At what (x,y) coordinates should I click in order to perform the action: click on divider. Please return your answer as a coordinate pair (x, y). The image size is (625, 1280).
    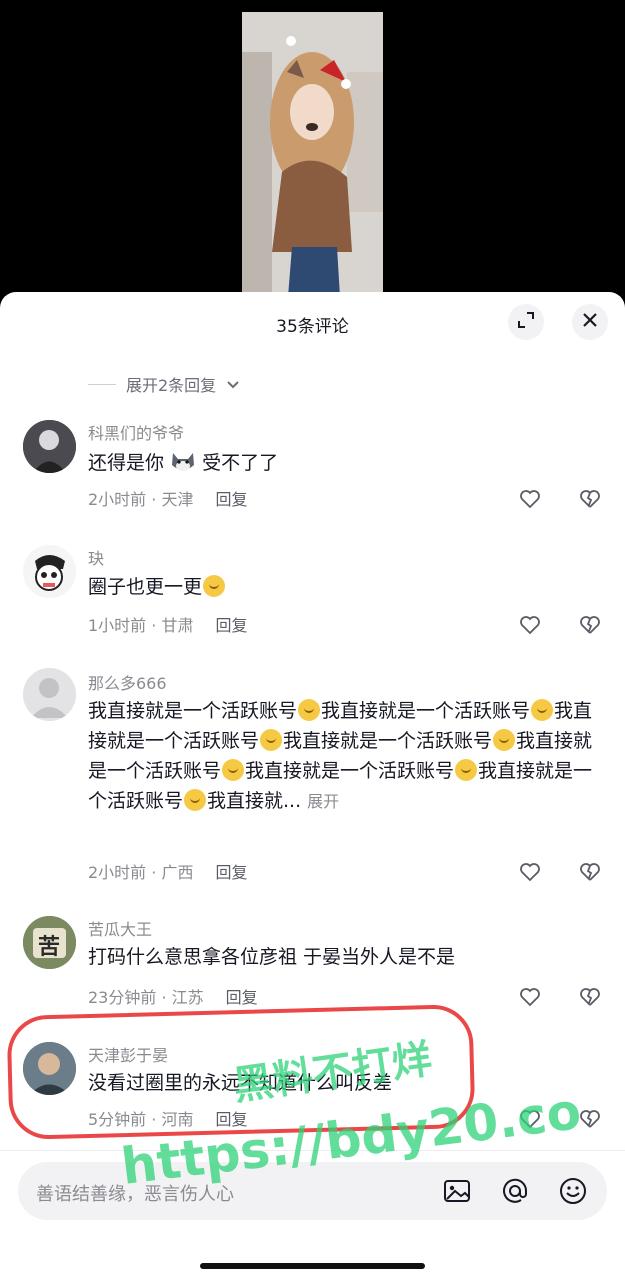
    Looking at the image, I should click on (312, 1150).